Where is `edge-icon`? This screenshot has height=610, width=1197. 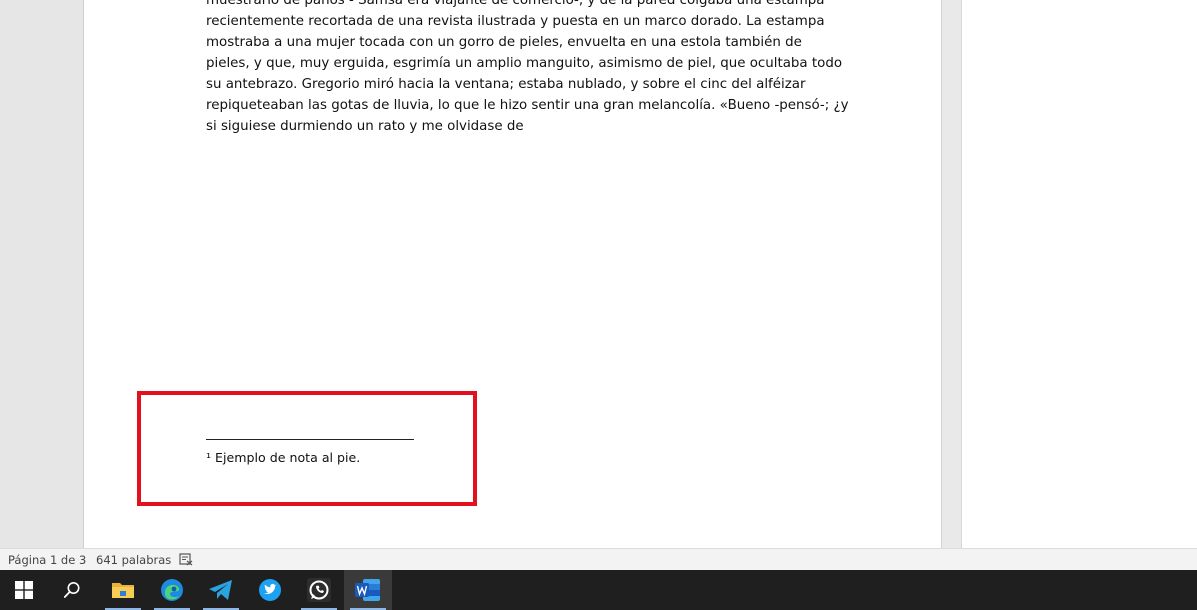
edge-icon is located at coordinates (172, 590).